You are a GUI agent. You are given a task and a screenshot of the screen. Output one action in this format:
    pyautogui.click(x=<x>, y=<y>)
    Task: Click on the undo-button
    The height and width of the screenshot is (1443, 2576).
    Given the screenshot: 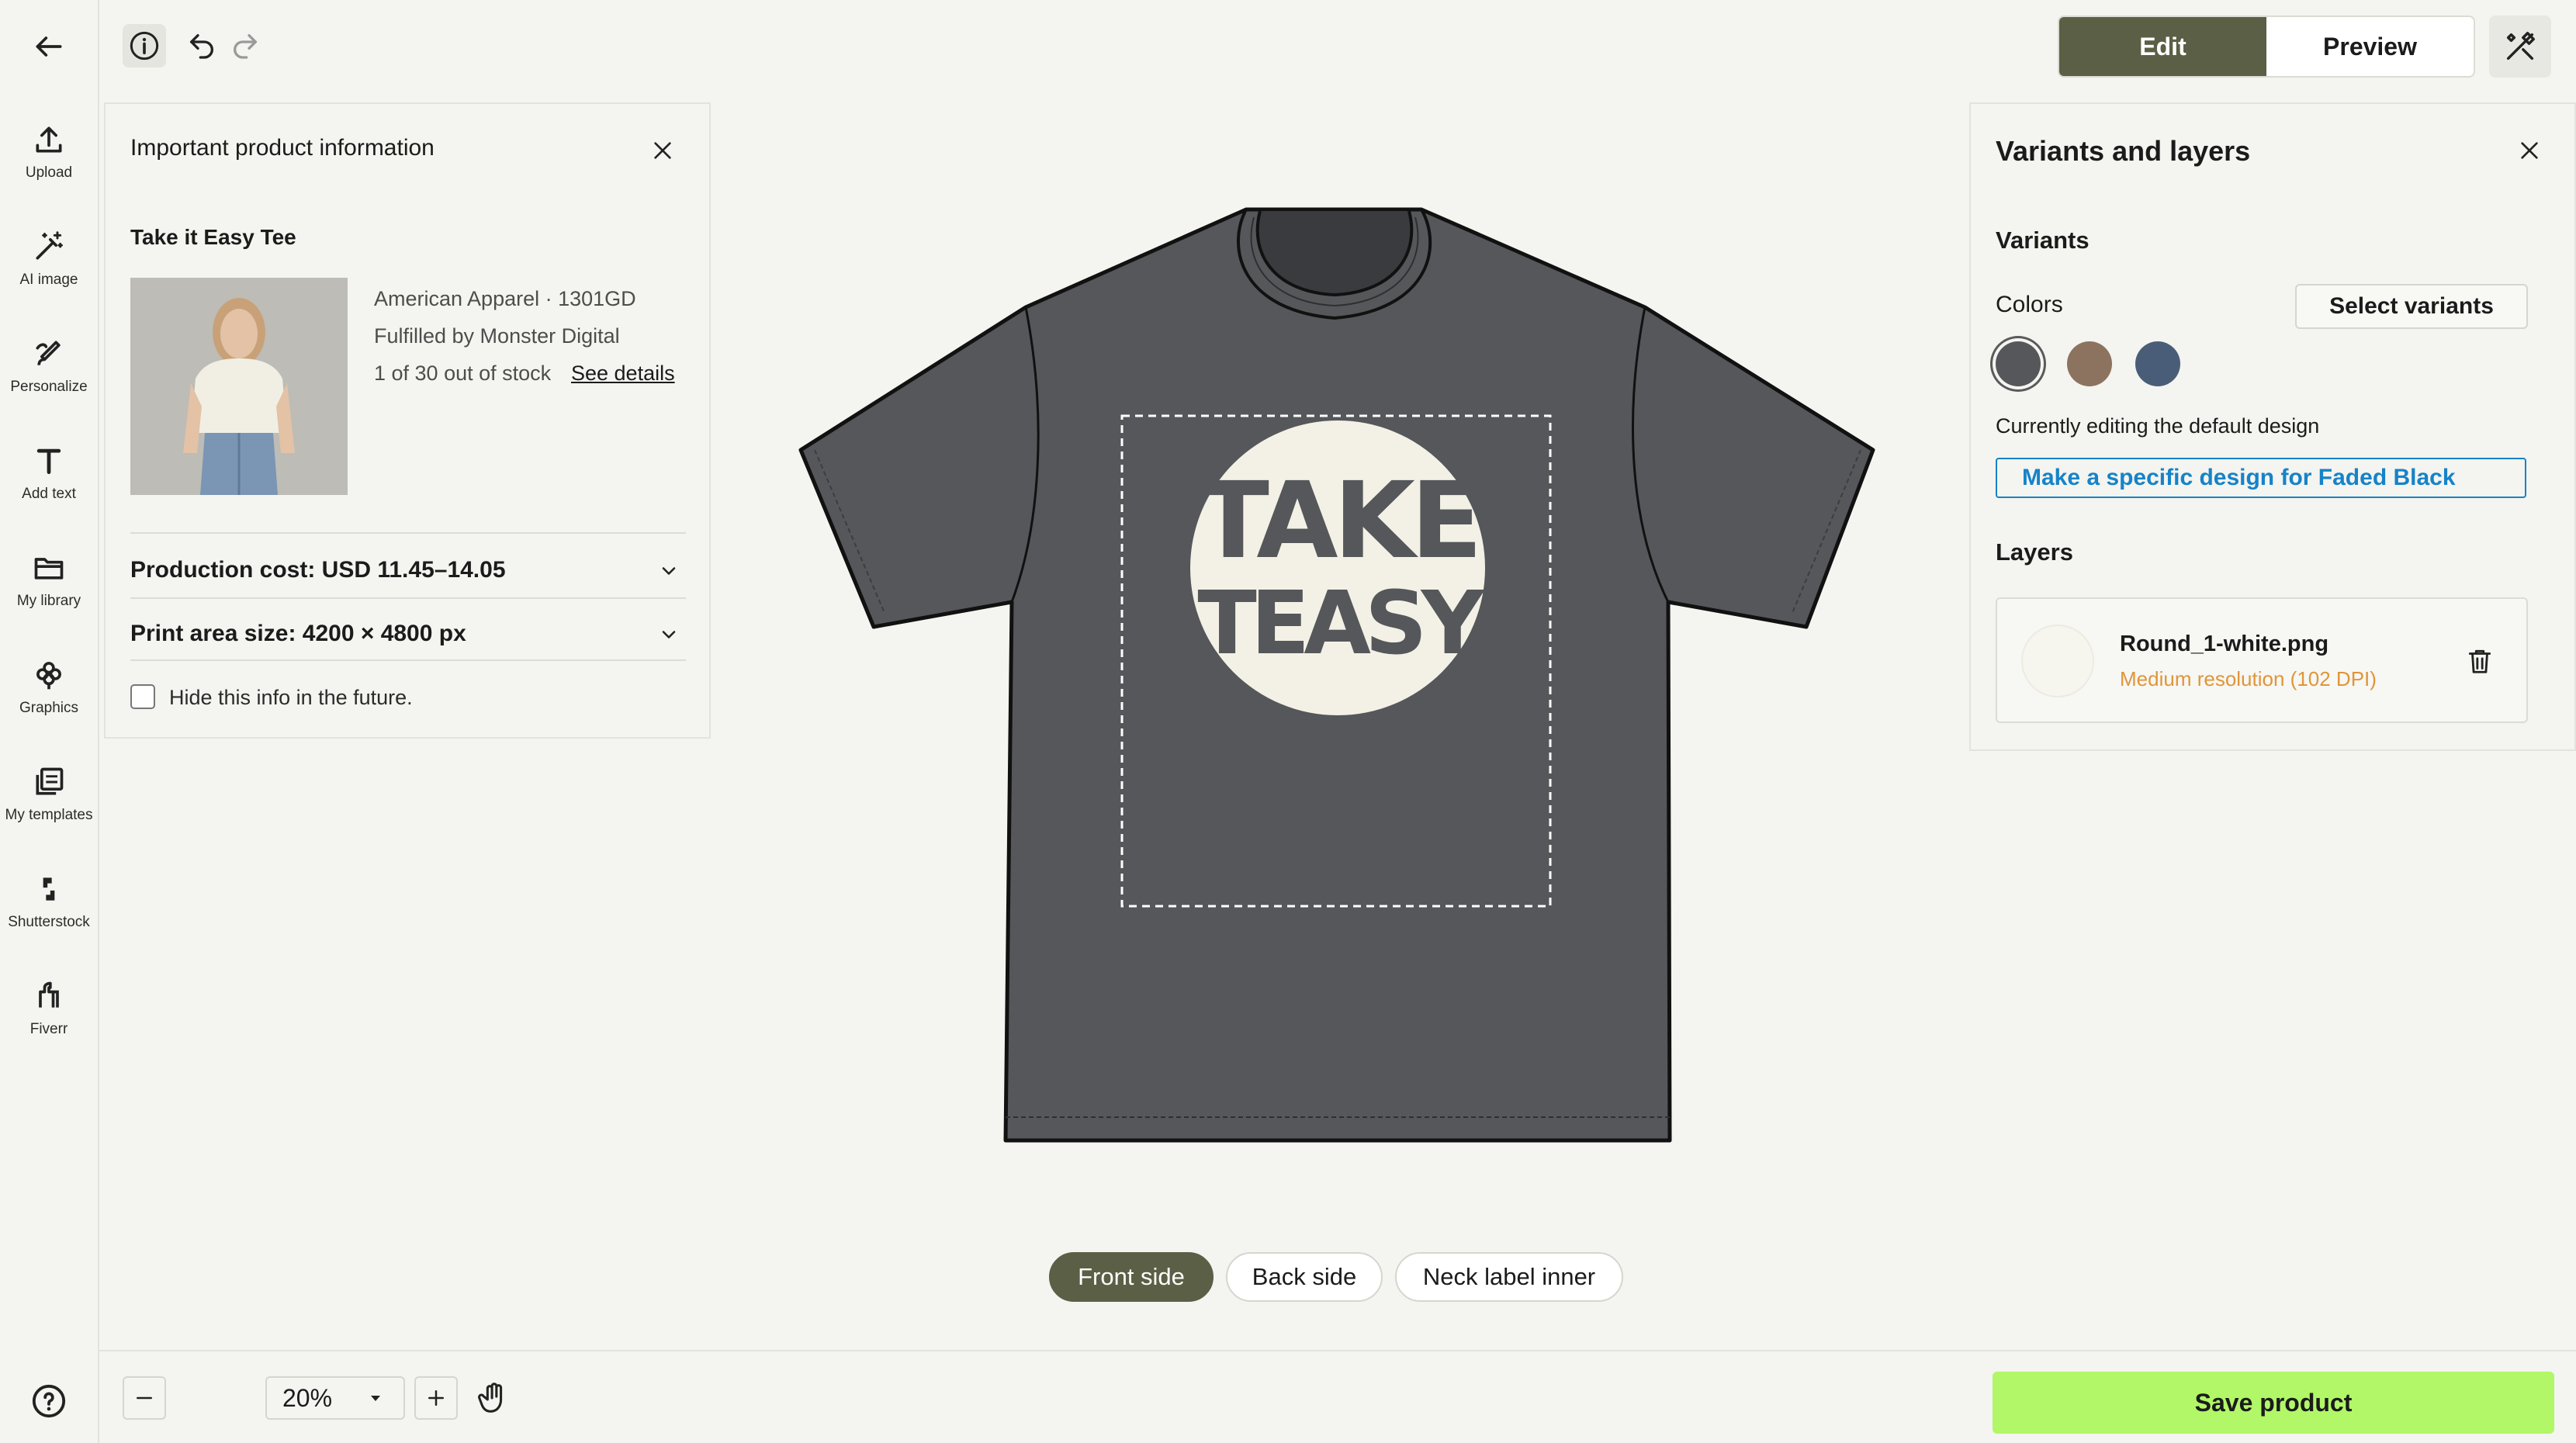 What is the action you would take?
    pyautogui.click(x=201, y=45)
    